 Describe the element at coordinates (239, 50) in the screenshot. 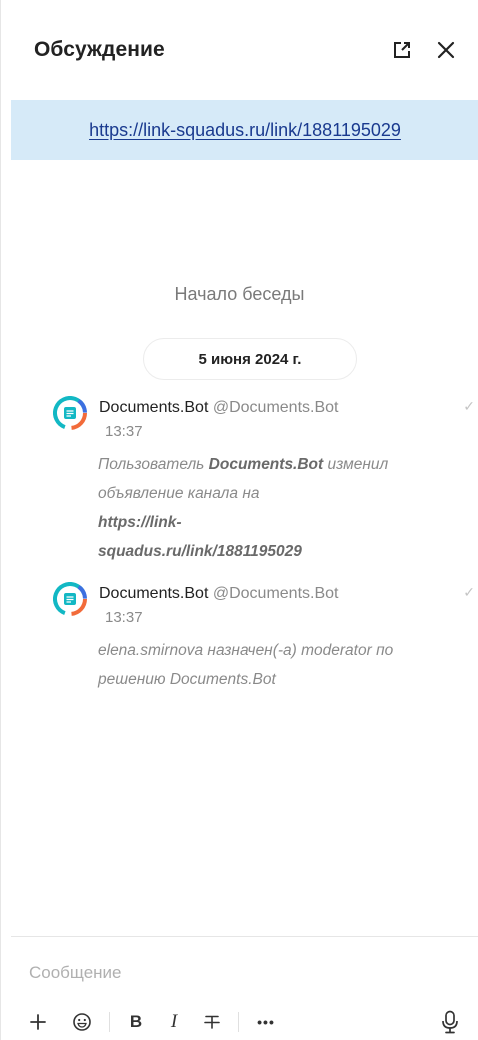

I see `panel-header: Обсуждение` at that location.